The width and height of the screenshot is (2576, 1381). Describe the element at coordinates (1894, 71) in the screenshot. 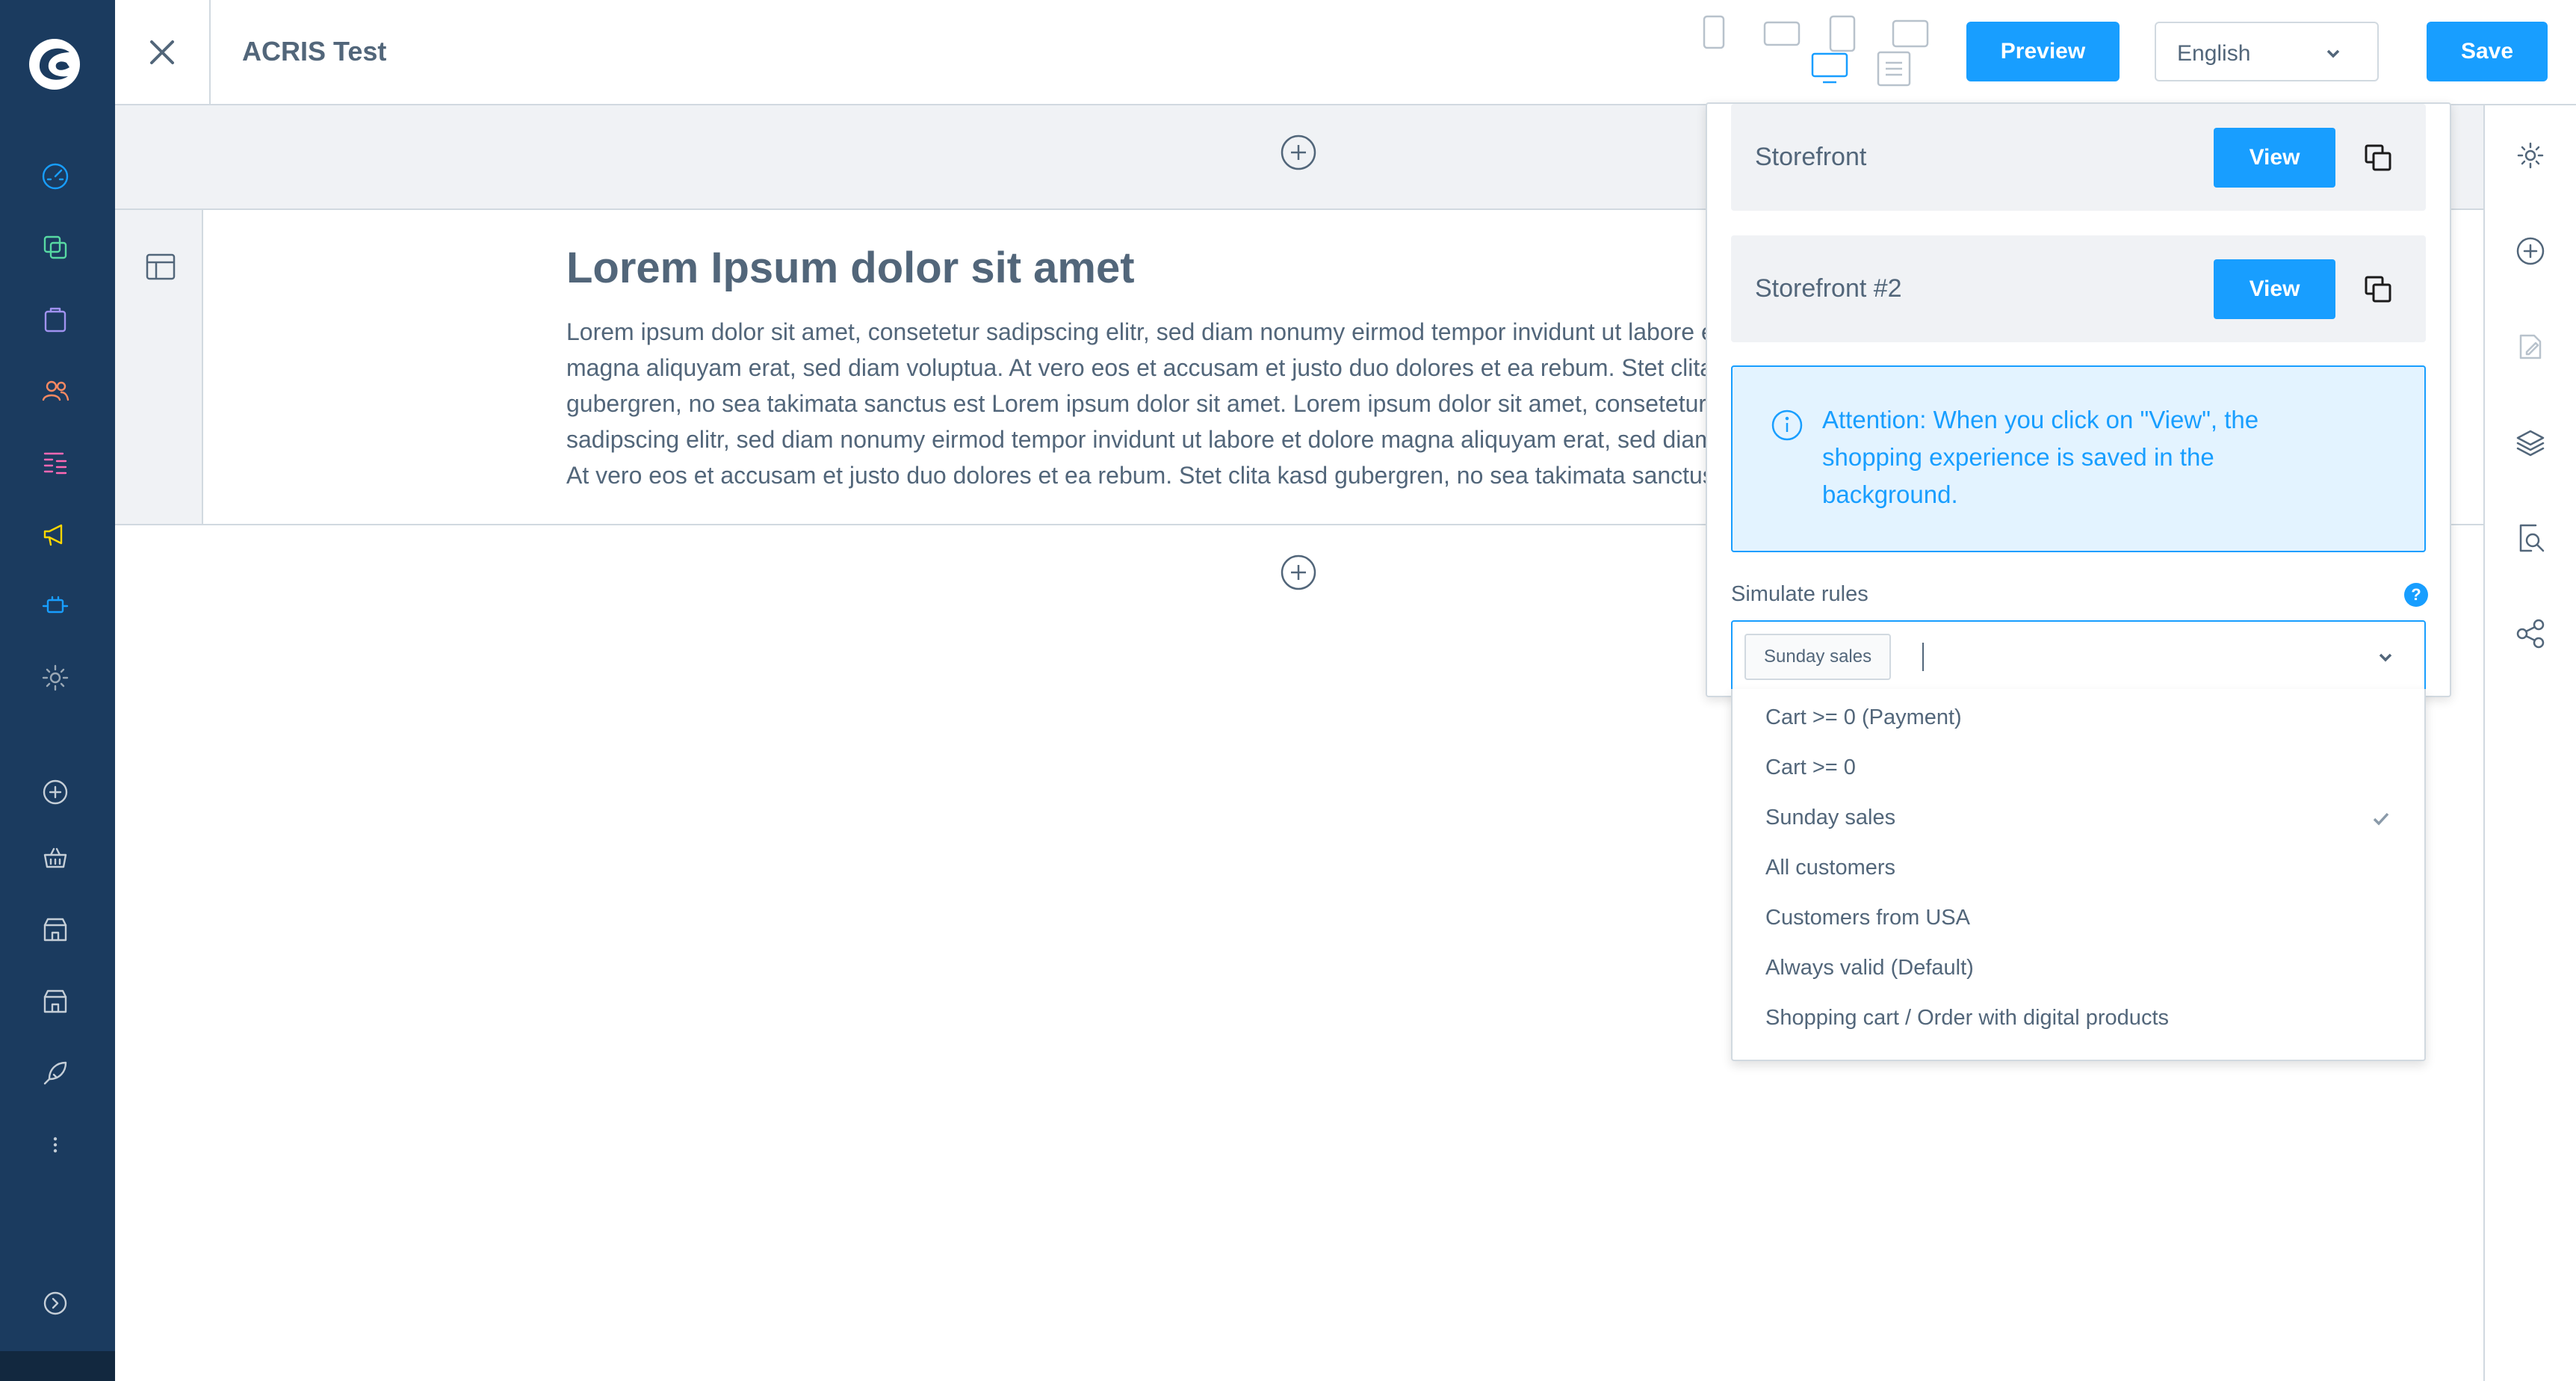

I see `form-view-icon` at that location.